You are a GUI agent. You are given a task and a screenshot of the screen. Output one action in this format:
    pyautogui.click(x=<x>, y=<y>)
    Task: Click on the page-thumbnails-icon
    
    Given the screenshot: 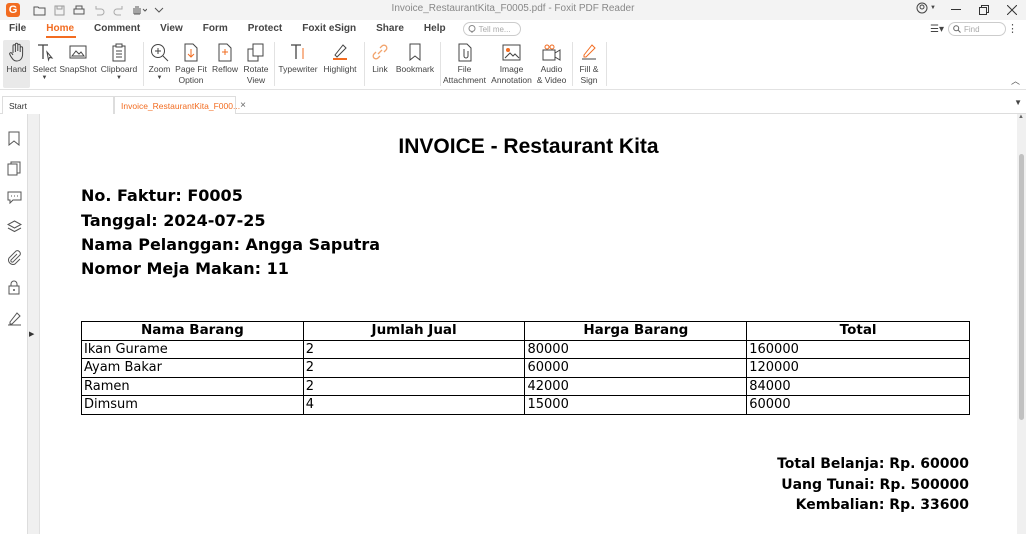 What is the action you would take?
    pyautogui.click(x=14, y=168)
    